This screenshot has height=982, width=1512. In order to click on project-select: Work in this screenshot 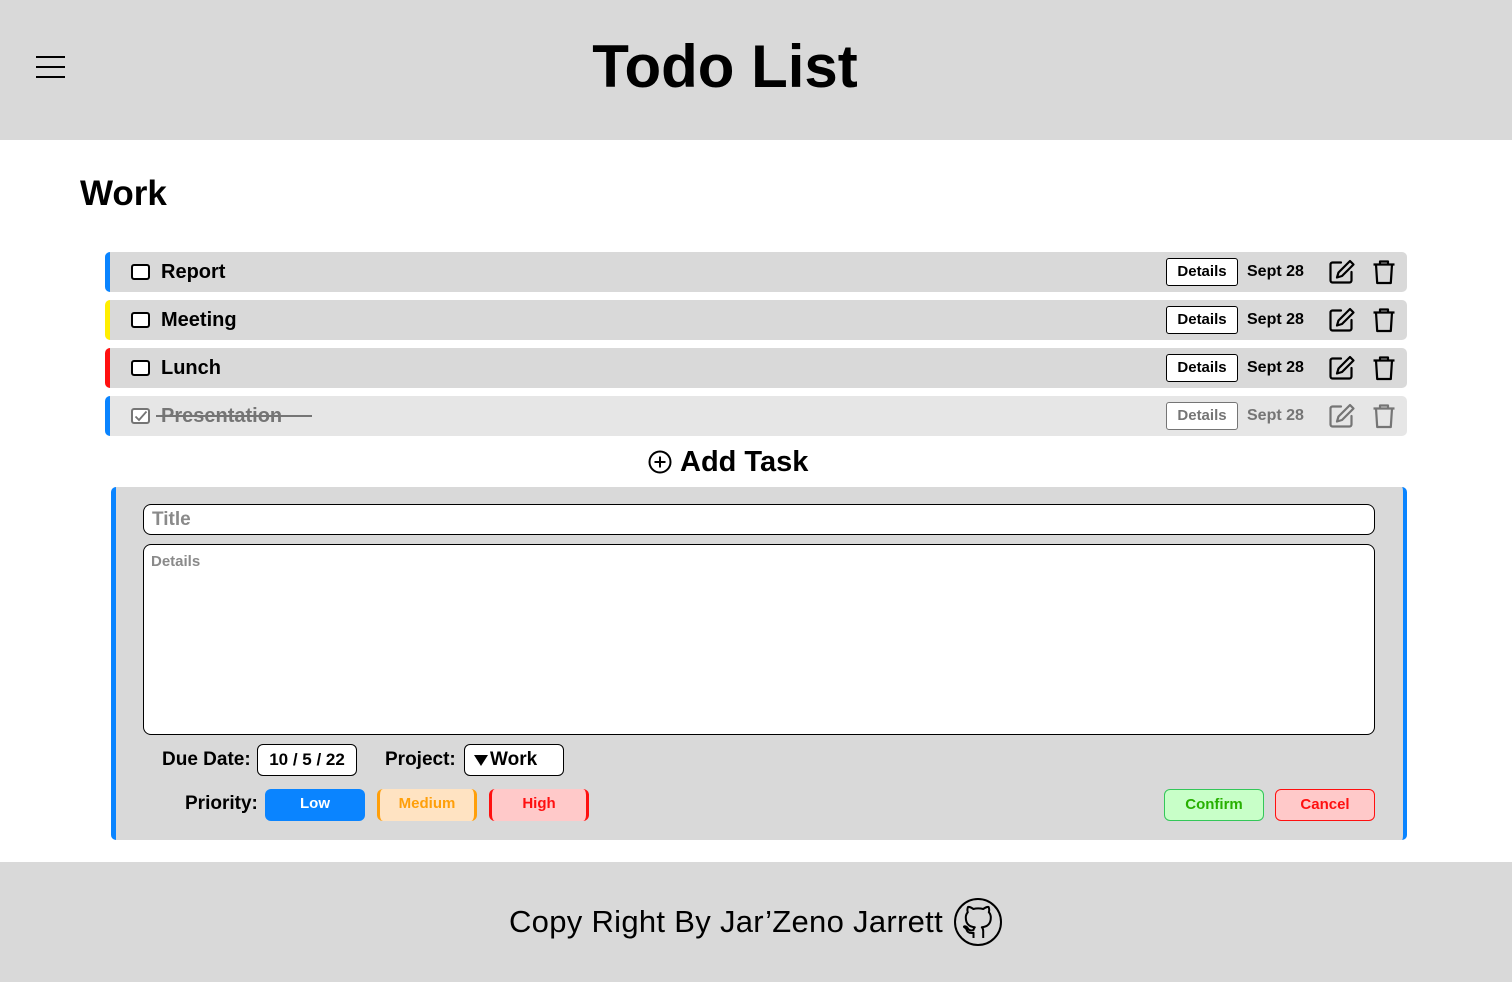, I will do `click(514, 760)`.